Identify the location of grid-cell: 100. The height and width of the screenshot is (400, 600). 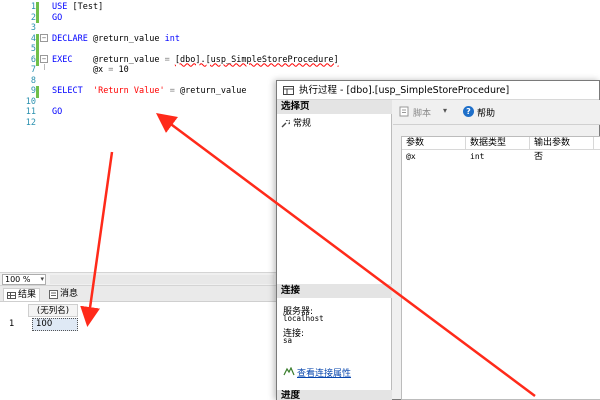
(55, 324).